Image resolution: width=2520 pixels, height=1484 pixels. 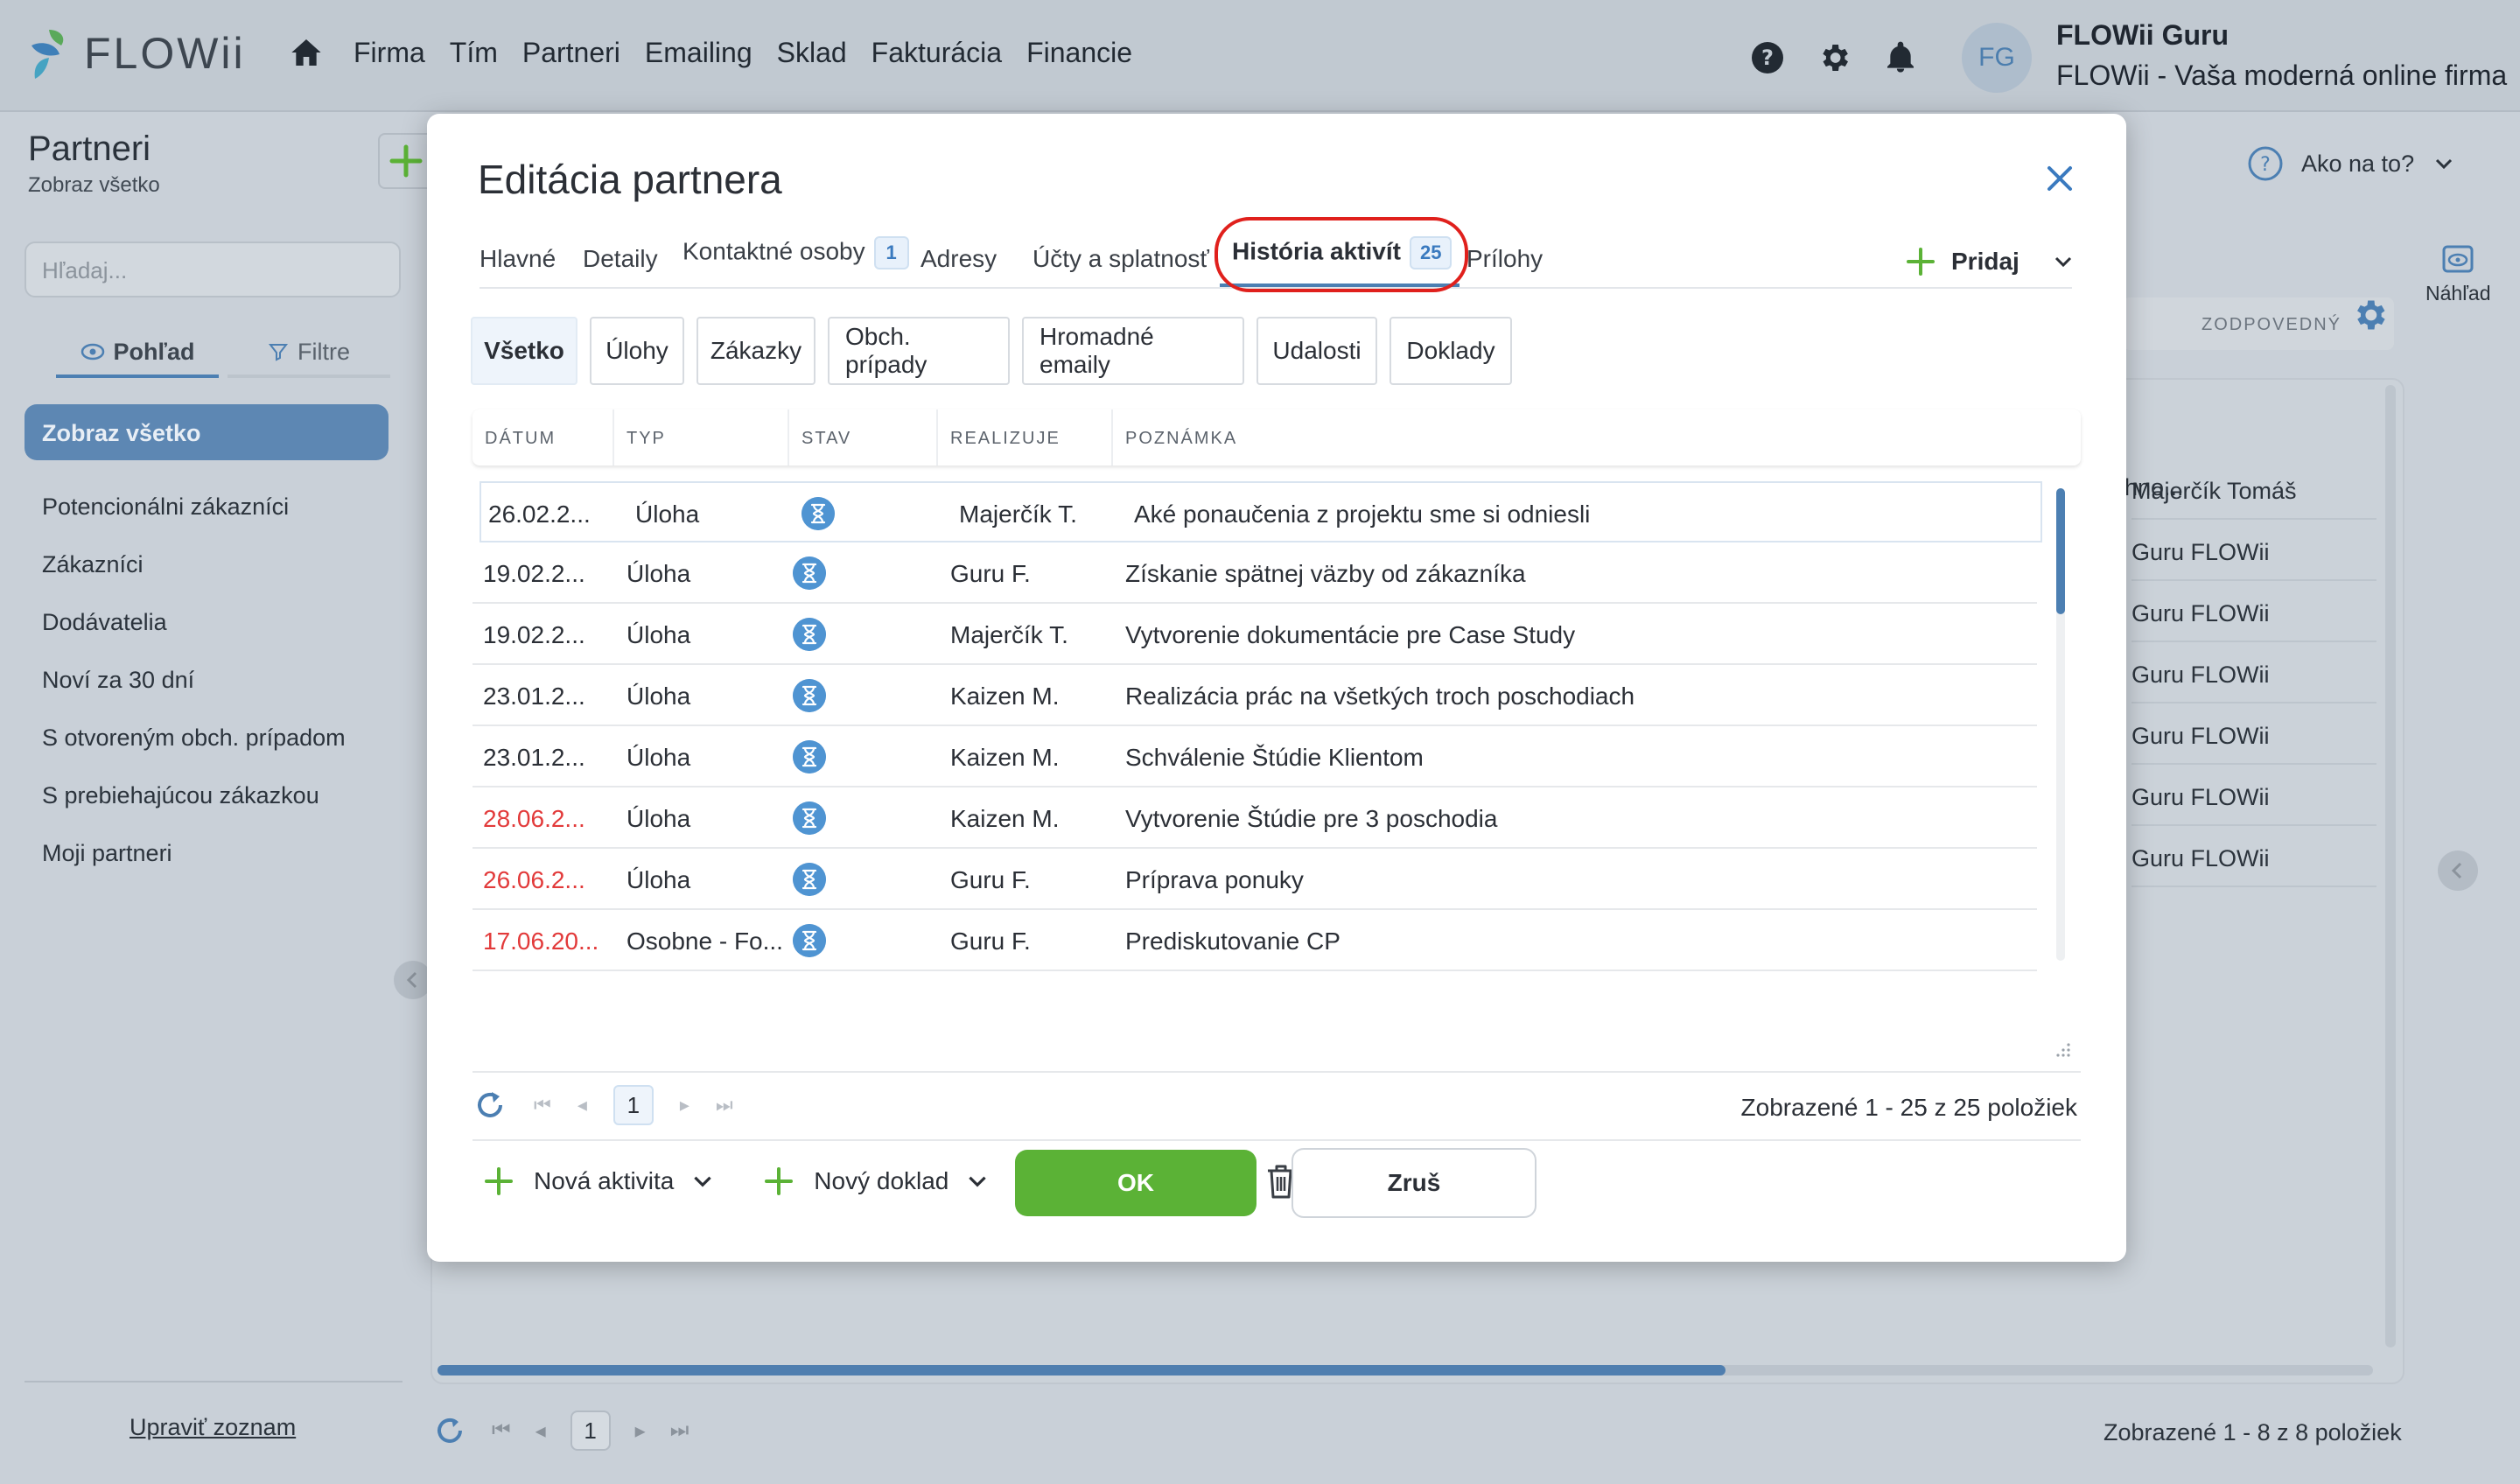 What do you see at coordinates (1133, 351) in the screenshot?
I see `filter-bulk-emails-button: Hromadné emaily` at bounding box center [1133, 351].